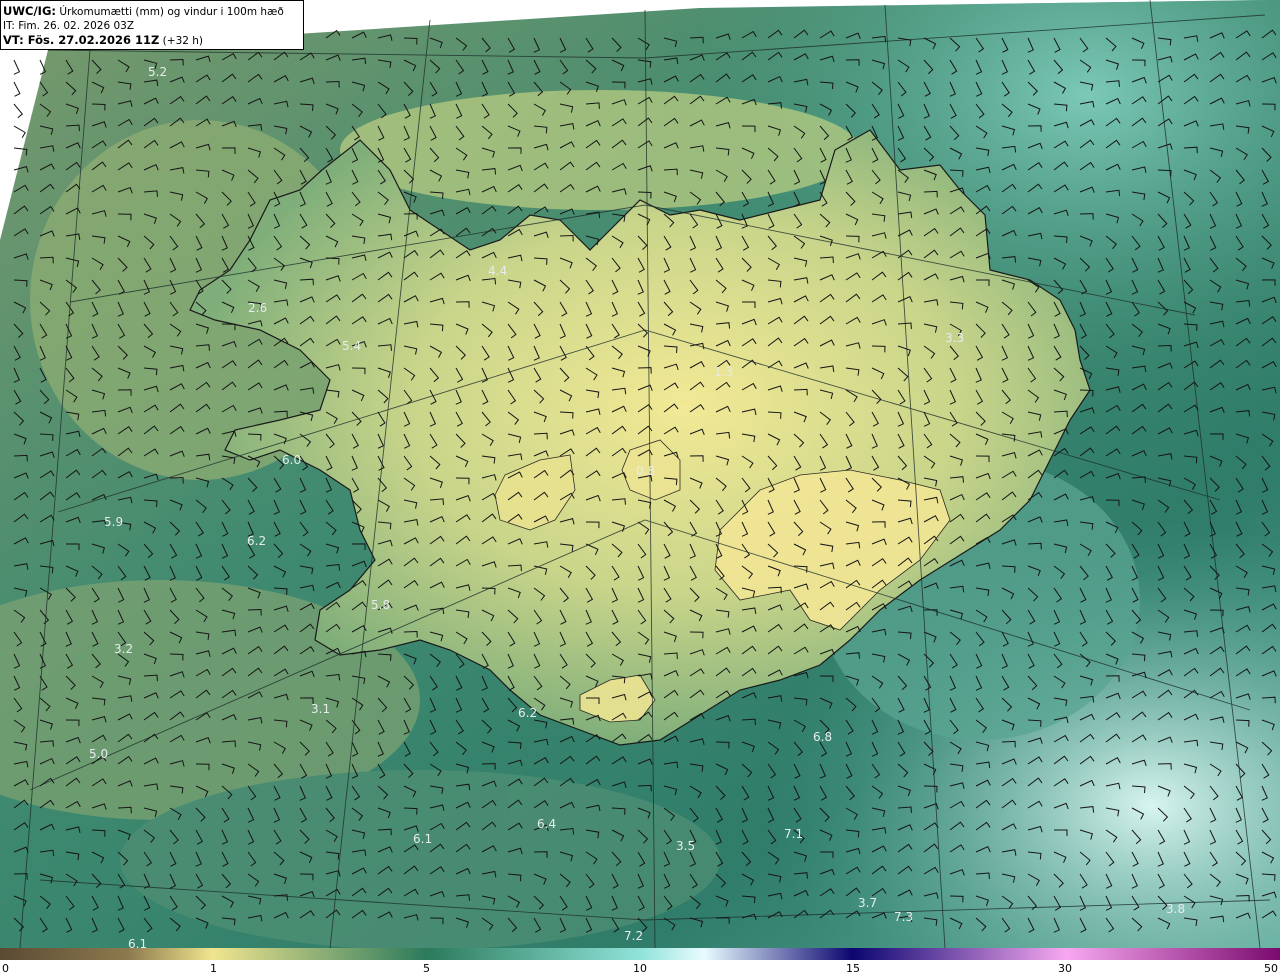 This screenshot has height=978, width=1280. I want to click on model-name: UWC/IG:, so click(29, 11).